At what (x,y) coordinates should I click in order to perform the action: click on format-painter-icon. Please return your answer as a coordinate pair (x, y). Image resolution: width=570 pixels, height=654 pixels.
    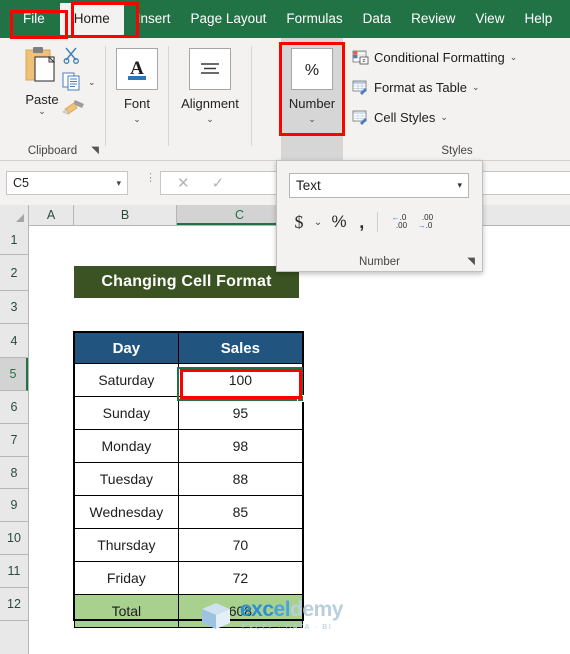
    Looking at the image, I should click on (73, 107).